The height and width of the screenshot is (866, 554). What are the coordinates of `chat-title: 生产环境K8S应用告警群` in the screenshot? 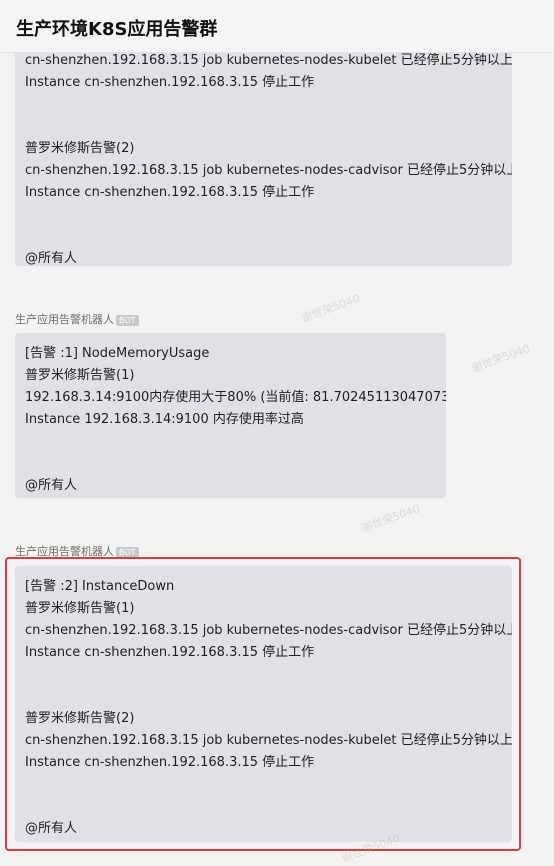 It's located at (117, 29).